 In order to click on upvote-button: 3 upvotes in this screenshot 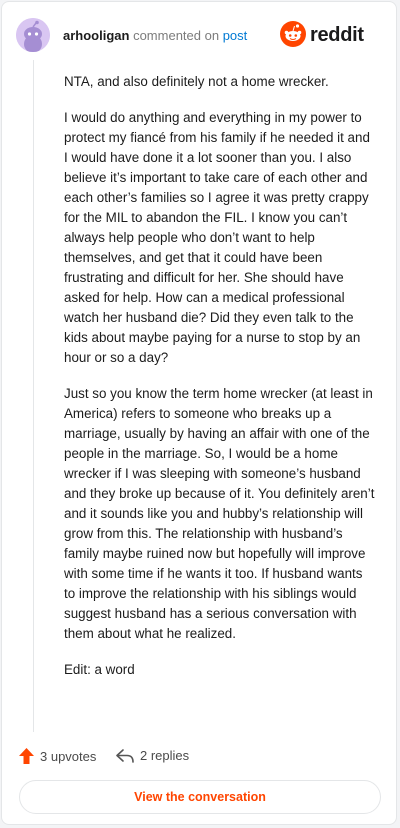, I will do `click(57, 756)`.